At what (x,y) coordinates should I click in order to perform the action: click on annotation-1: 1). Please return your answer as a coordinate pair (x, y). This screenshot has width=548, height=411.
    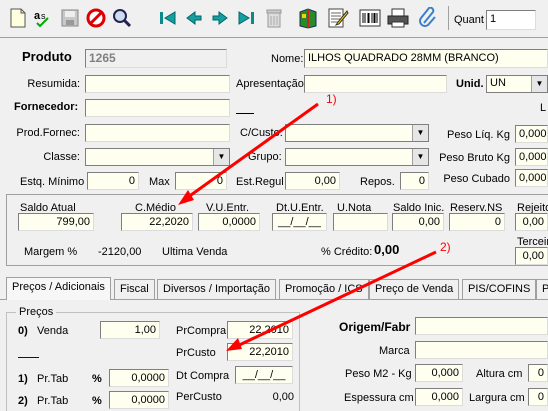
    Looking at the image, I should click on (331, 99).